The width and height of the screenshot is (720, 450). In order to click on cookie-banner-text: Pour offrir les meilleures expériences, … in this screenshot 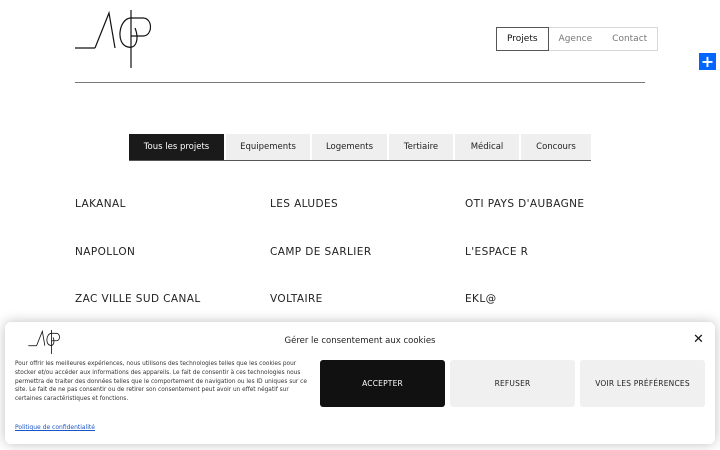, I will do `click(161, 382)`.